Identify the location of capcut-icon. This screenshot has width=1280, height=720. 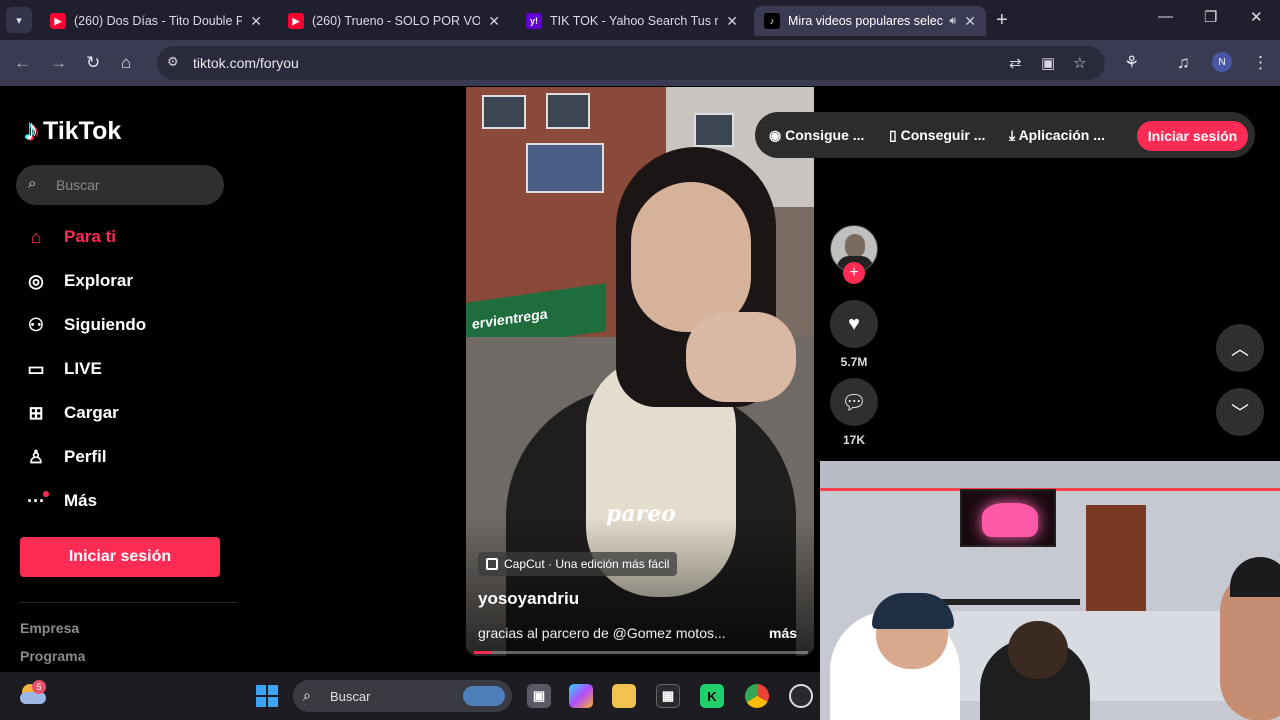
(492, 564).